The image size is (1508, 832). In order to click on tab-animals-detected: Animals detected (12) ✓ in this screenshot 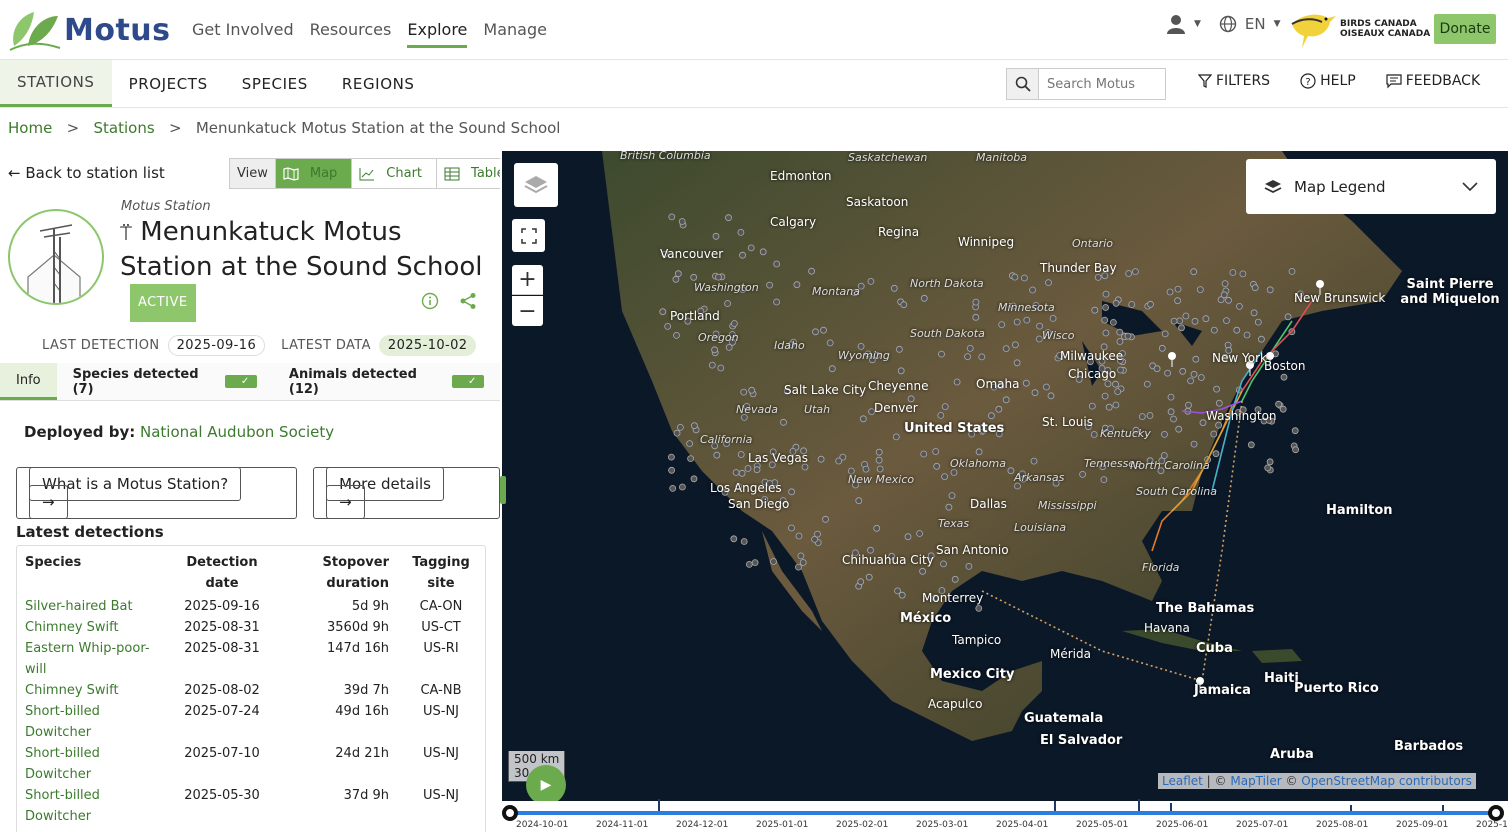, I will do `click(386, 381)`.